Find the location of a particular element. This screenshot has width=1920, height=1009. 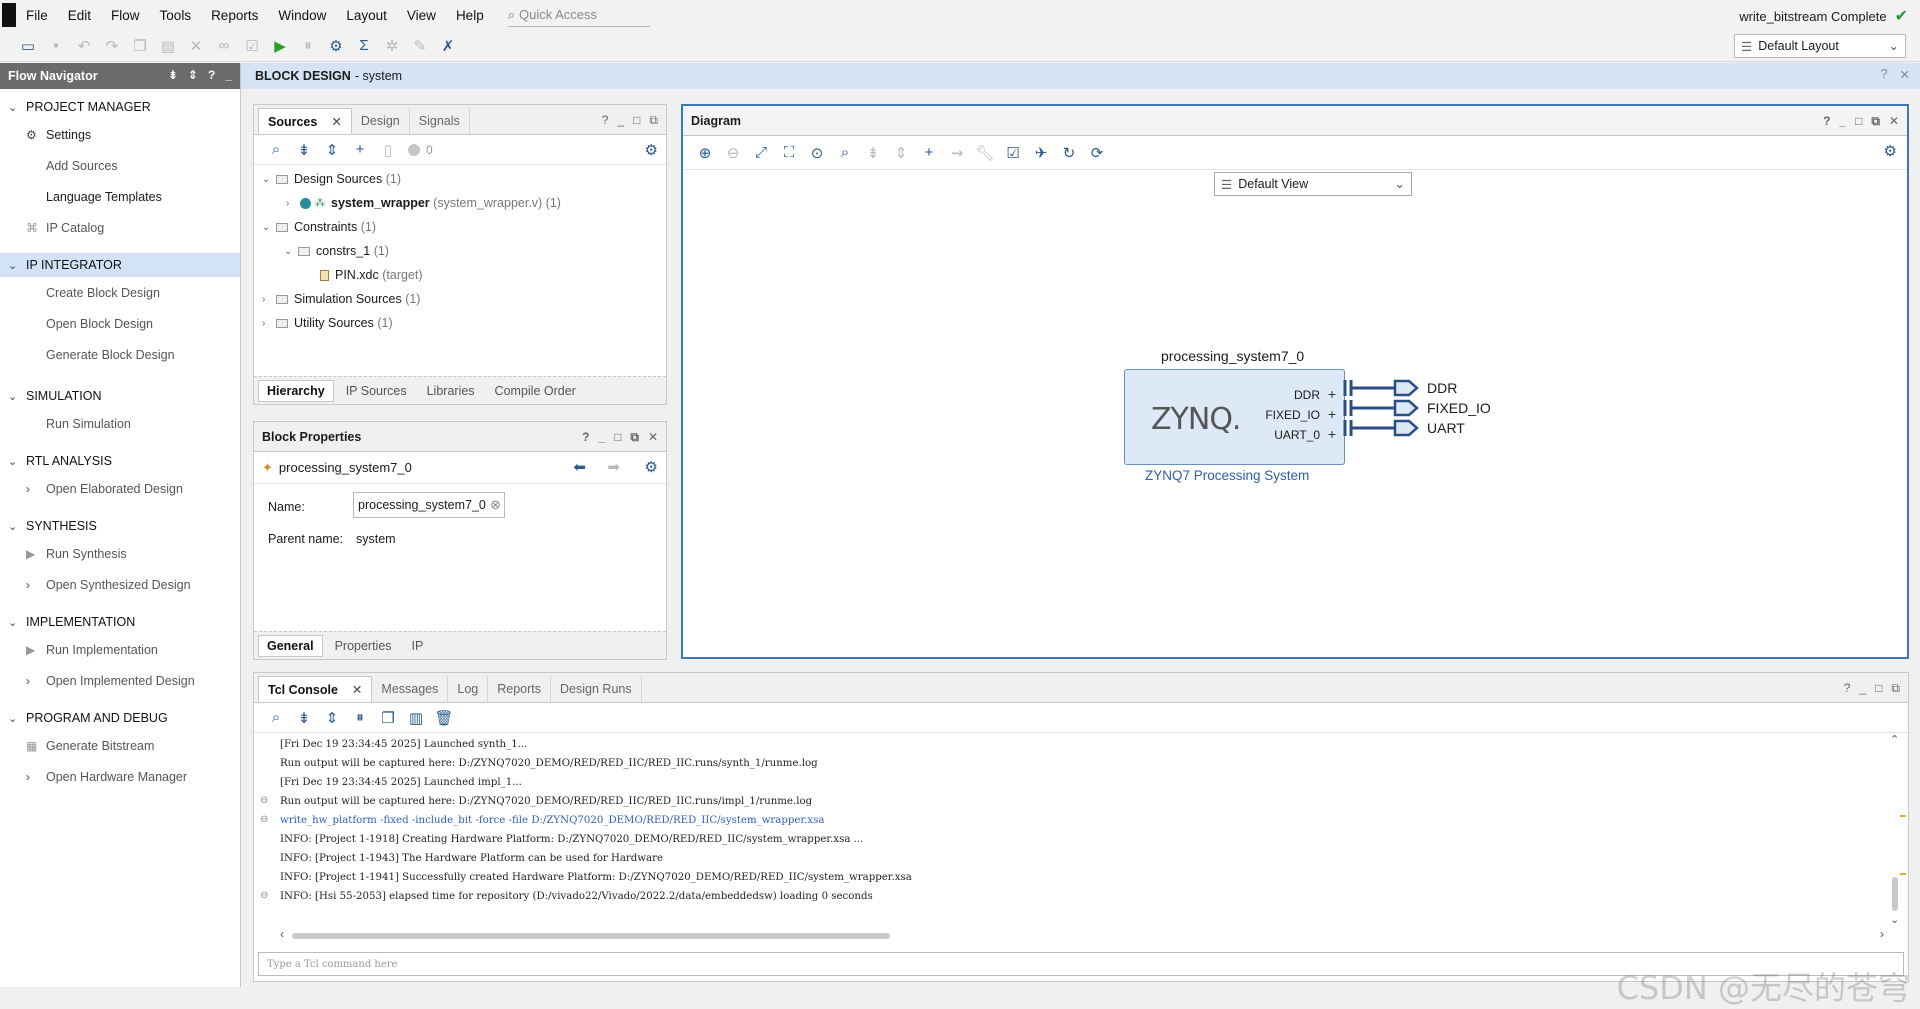

pause-icon: ⏸ is located at coordinates (360, 718).